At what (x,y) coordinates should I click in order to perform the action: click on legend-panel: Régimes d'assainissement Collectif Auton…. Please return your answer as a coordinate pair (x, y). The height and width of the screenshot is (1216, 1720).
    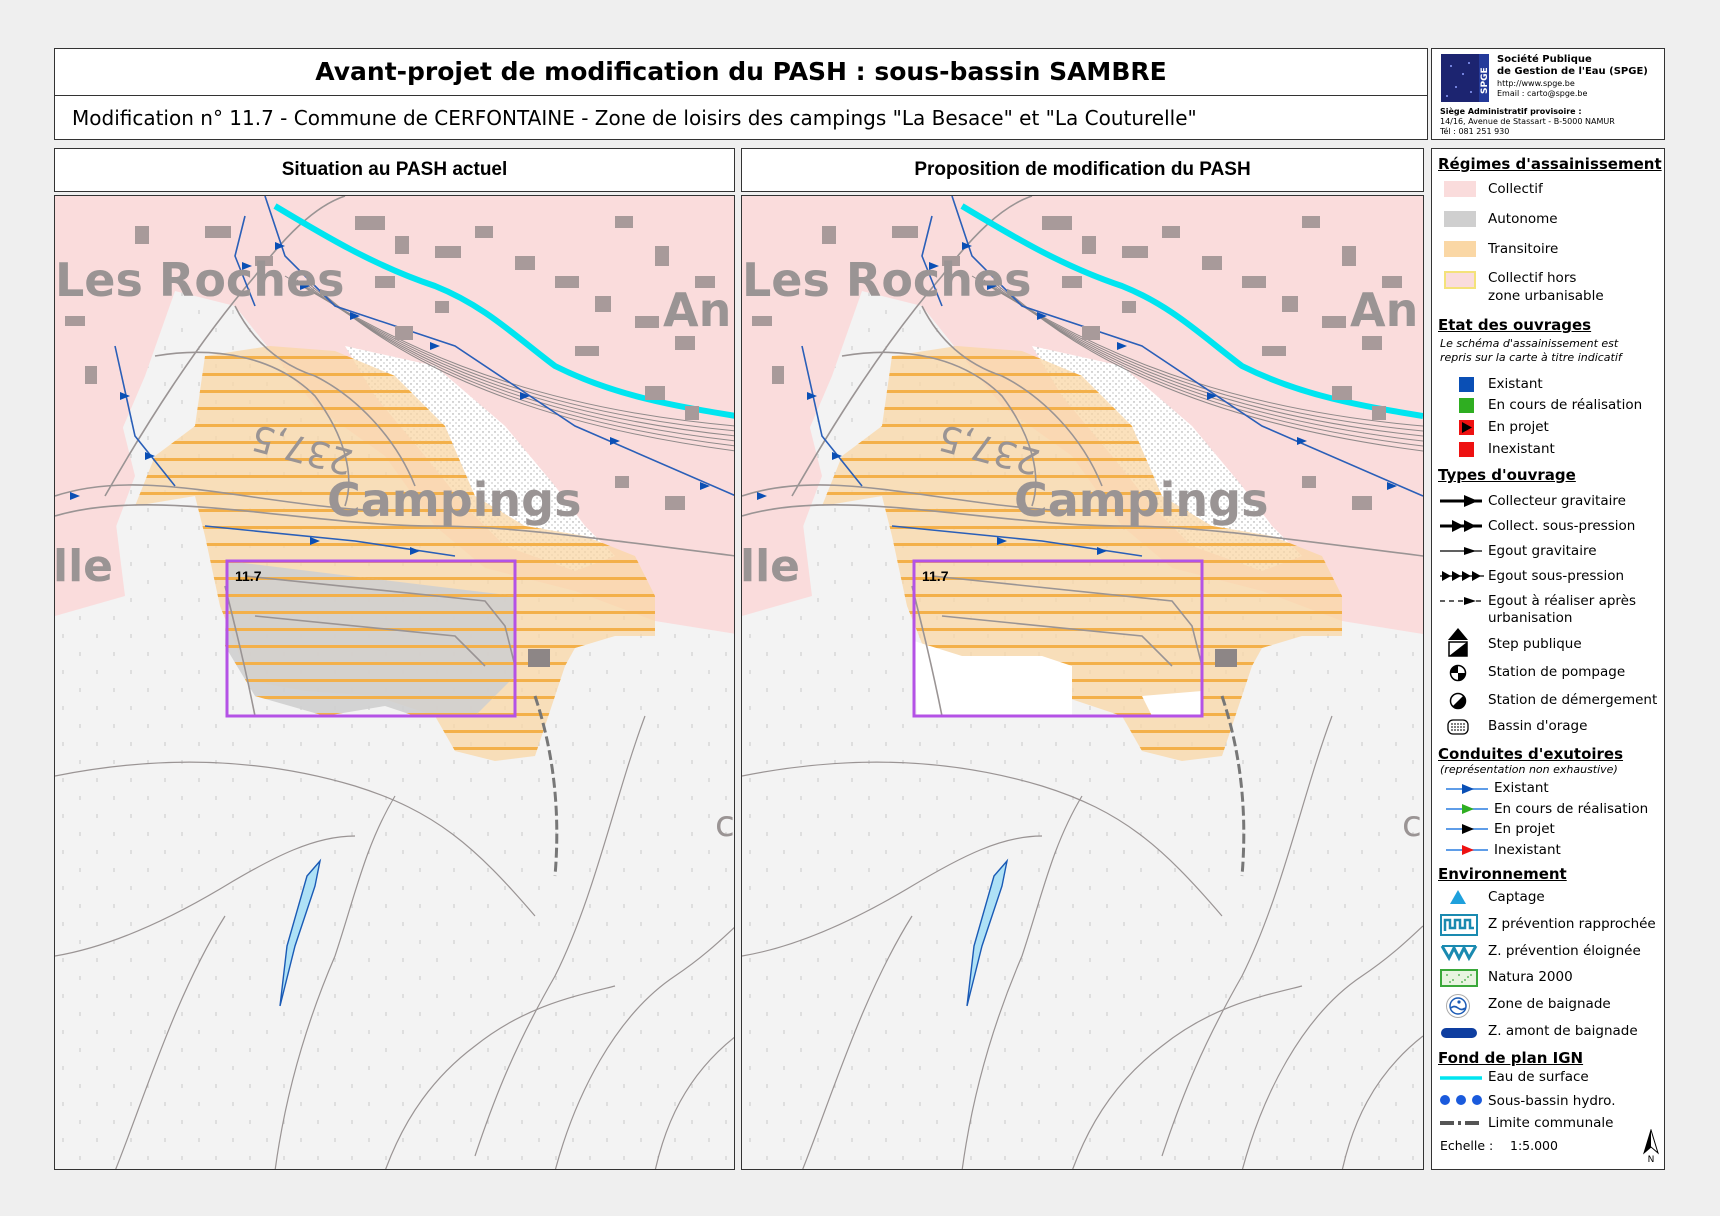
    Looking at the image, I should click on (1548, 659).